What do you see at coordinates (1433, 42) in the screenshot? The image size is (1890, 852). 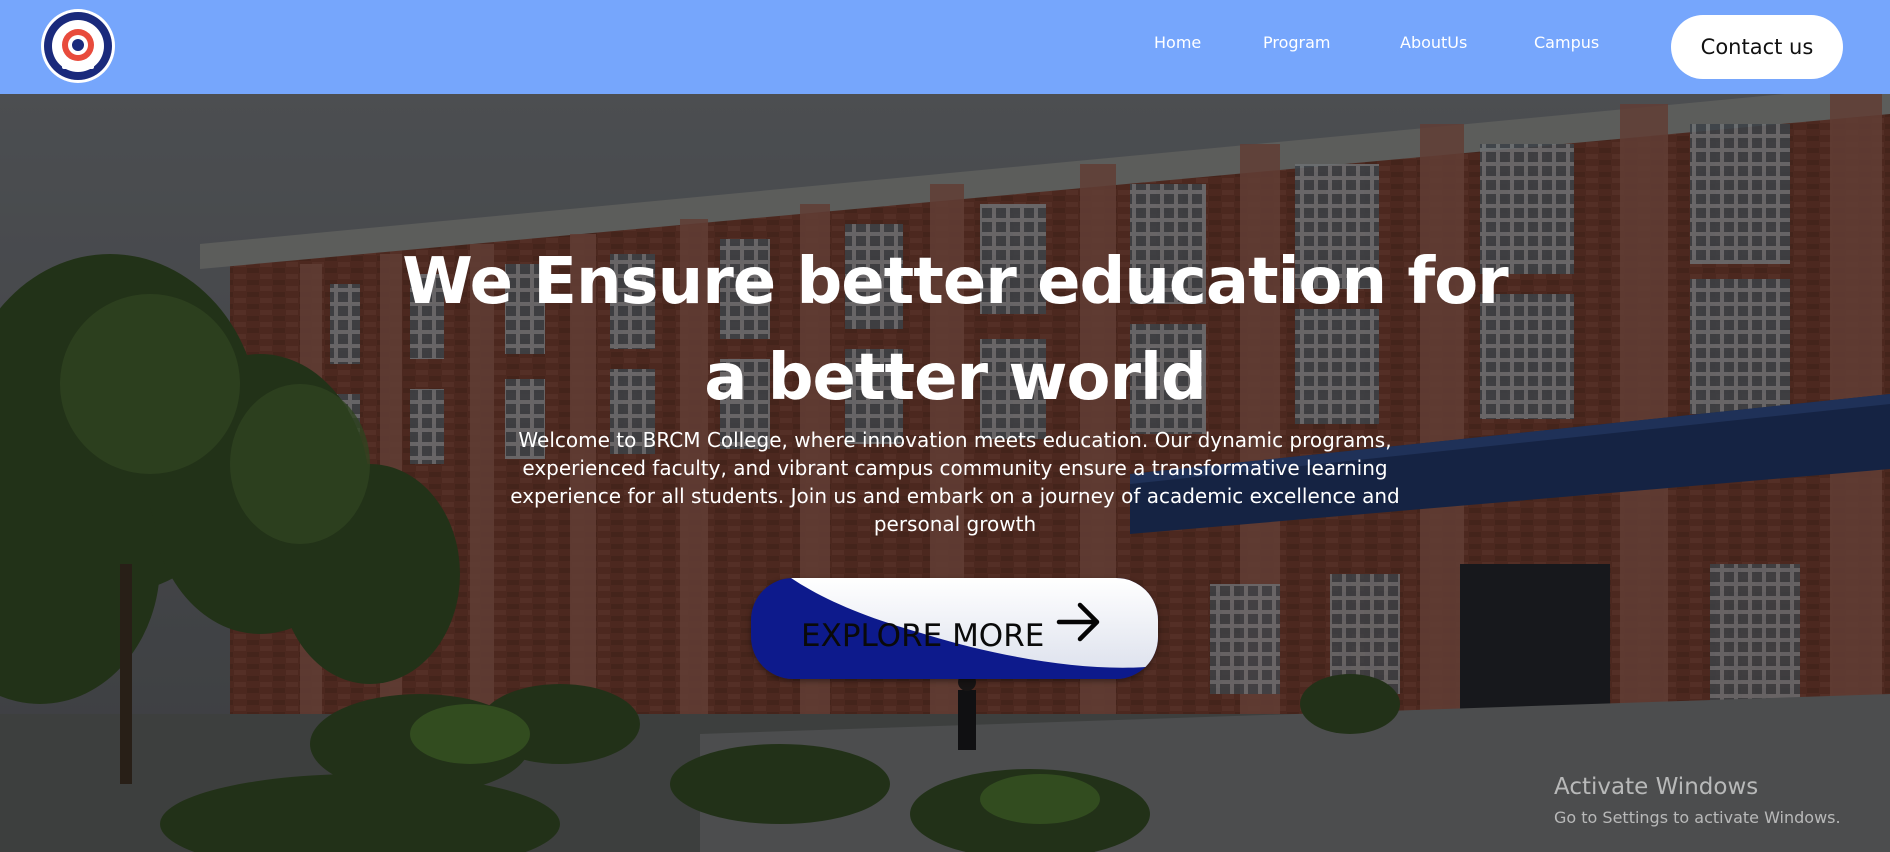 I see `nav-about-us: AboutUs` at bounding box center [1433, 42].